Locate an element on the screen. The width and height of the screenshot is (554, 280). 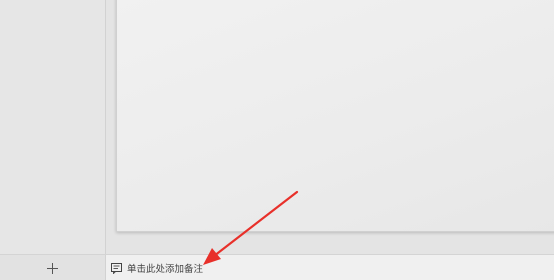
add-slide-button is located at coordinates (53, 267).